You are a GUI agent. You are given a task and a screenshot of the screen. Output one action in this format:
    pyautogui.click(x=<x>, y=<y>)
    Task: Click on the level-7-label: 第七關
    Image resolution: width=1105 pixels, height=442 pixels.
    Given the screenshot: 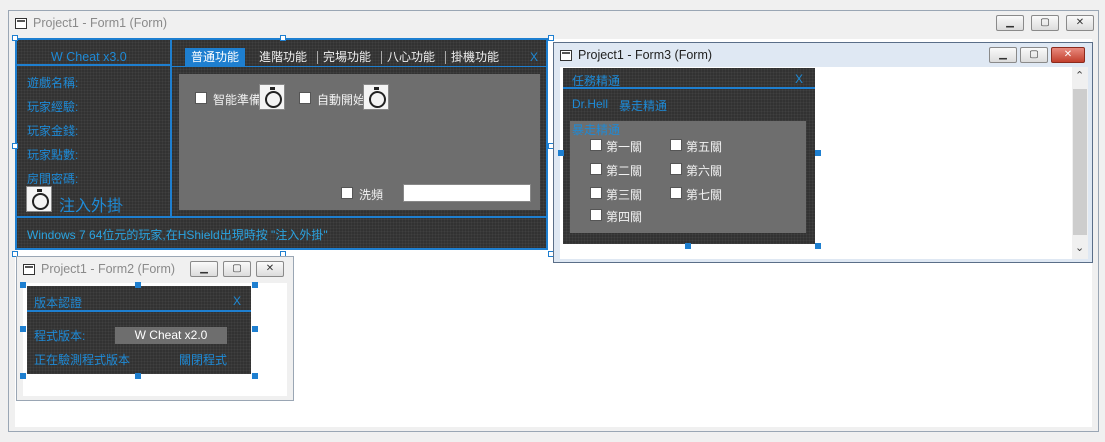 What is the action you would take?
    pyautogui.click(x=704, y=195)
    